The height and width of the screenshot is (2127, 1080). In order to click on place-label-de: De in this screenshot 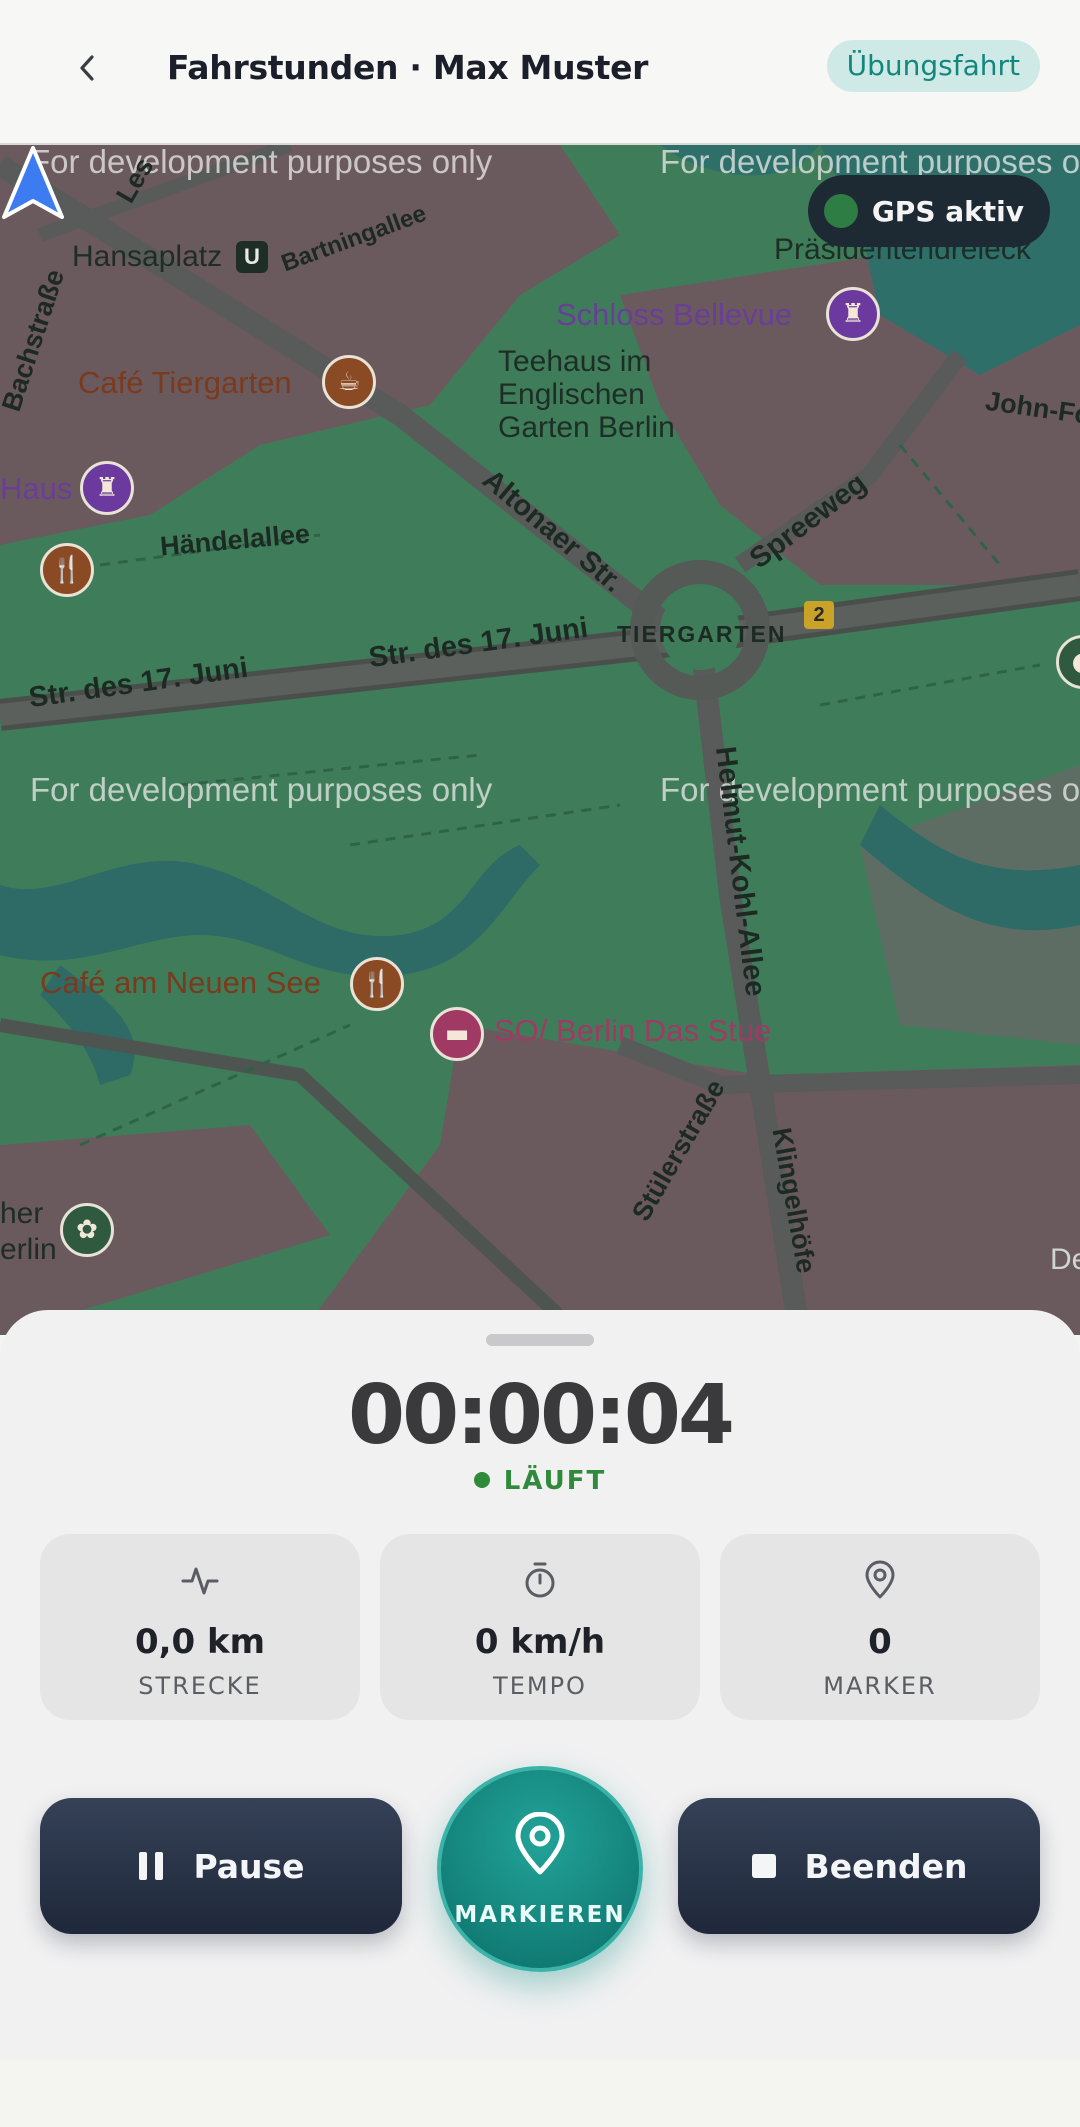, I will do `click(1065, 1259)`.